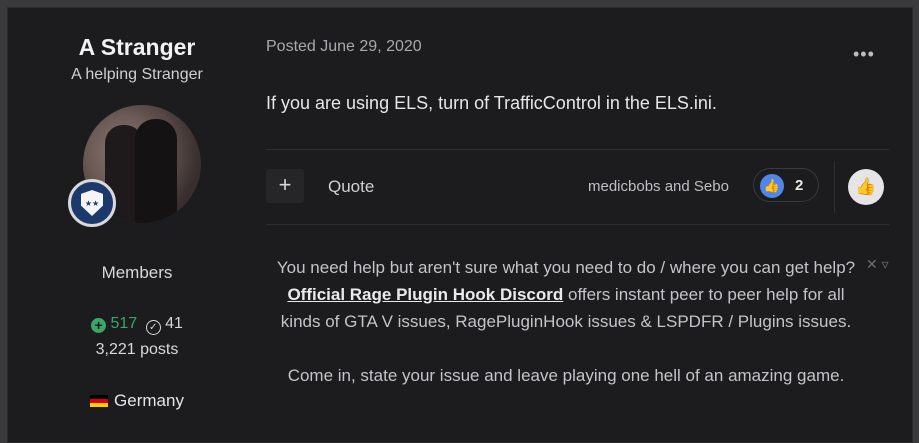  I want to click on multiquote-button: +, so click(285, 186).